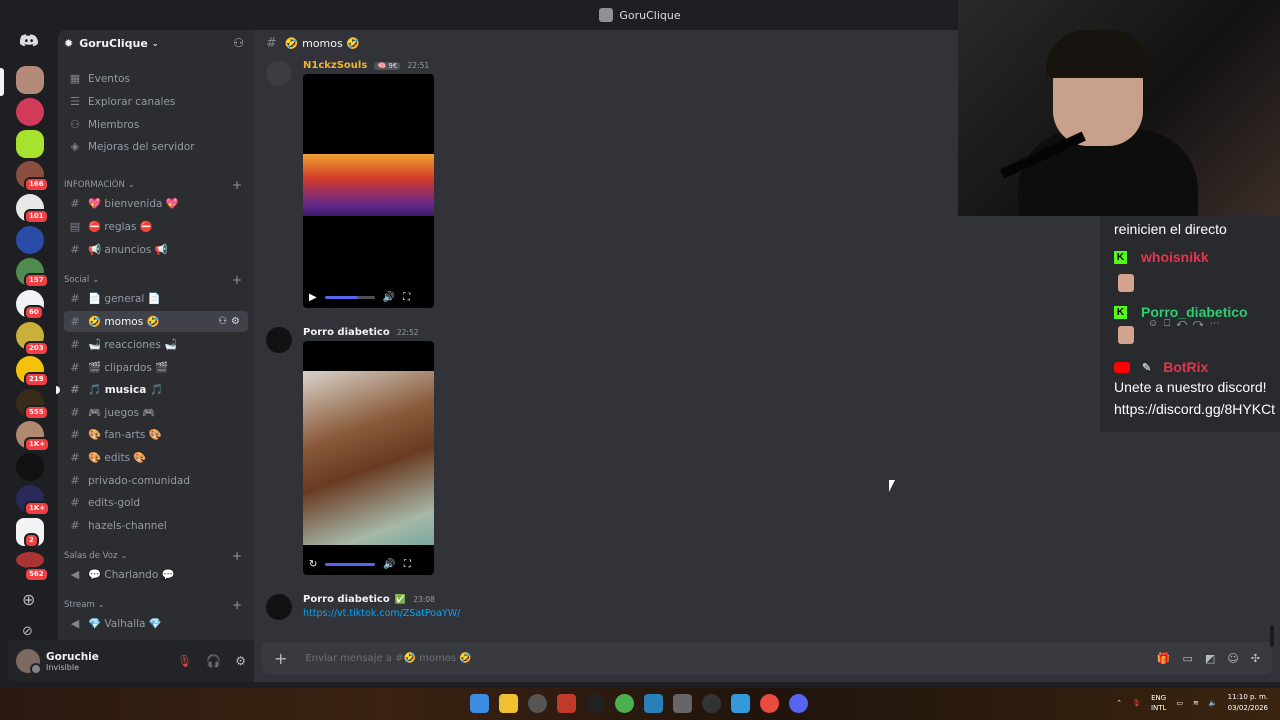 Image resolution: width=1280 pixels, height=720 pixels. What do you see at coordinates (28, 600) in the screenshot?
I see `add-server-icon: ⊕` at bounding box center [28, 600].